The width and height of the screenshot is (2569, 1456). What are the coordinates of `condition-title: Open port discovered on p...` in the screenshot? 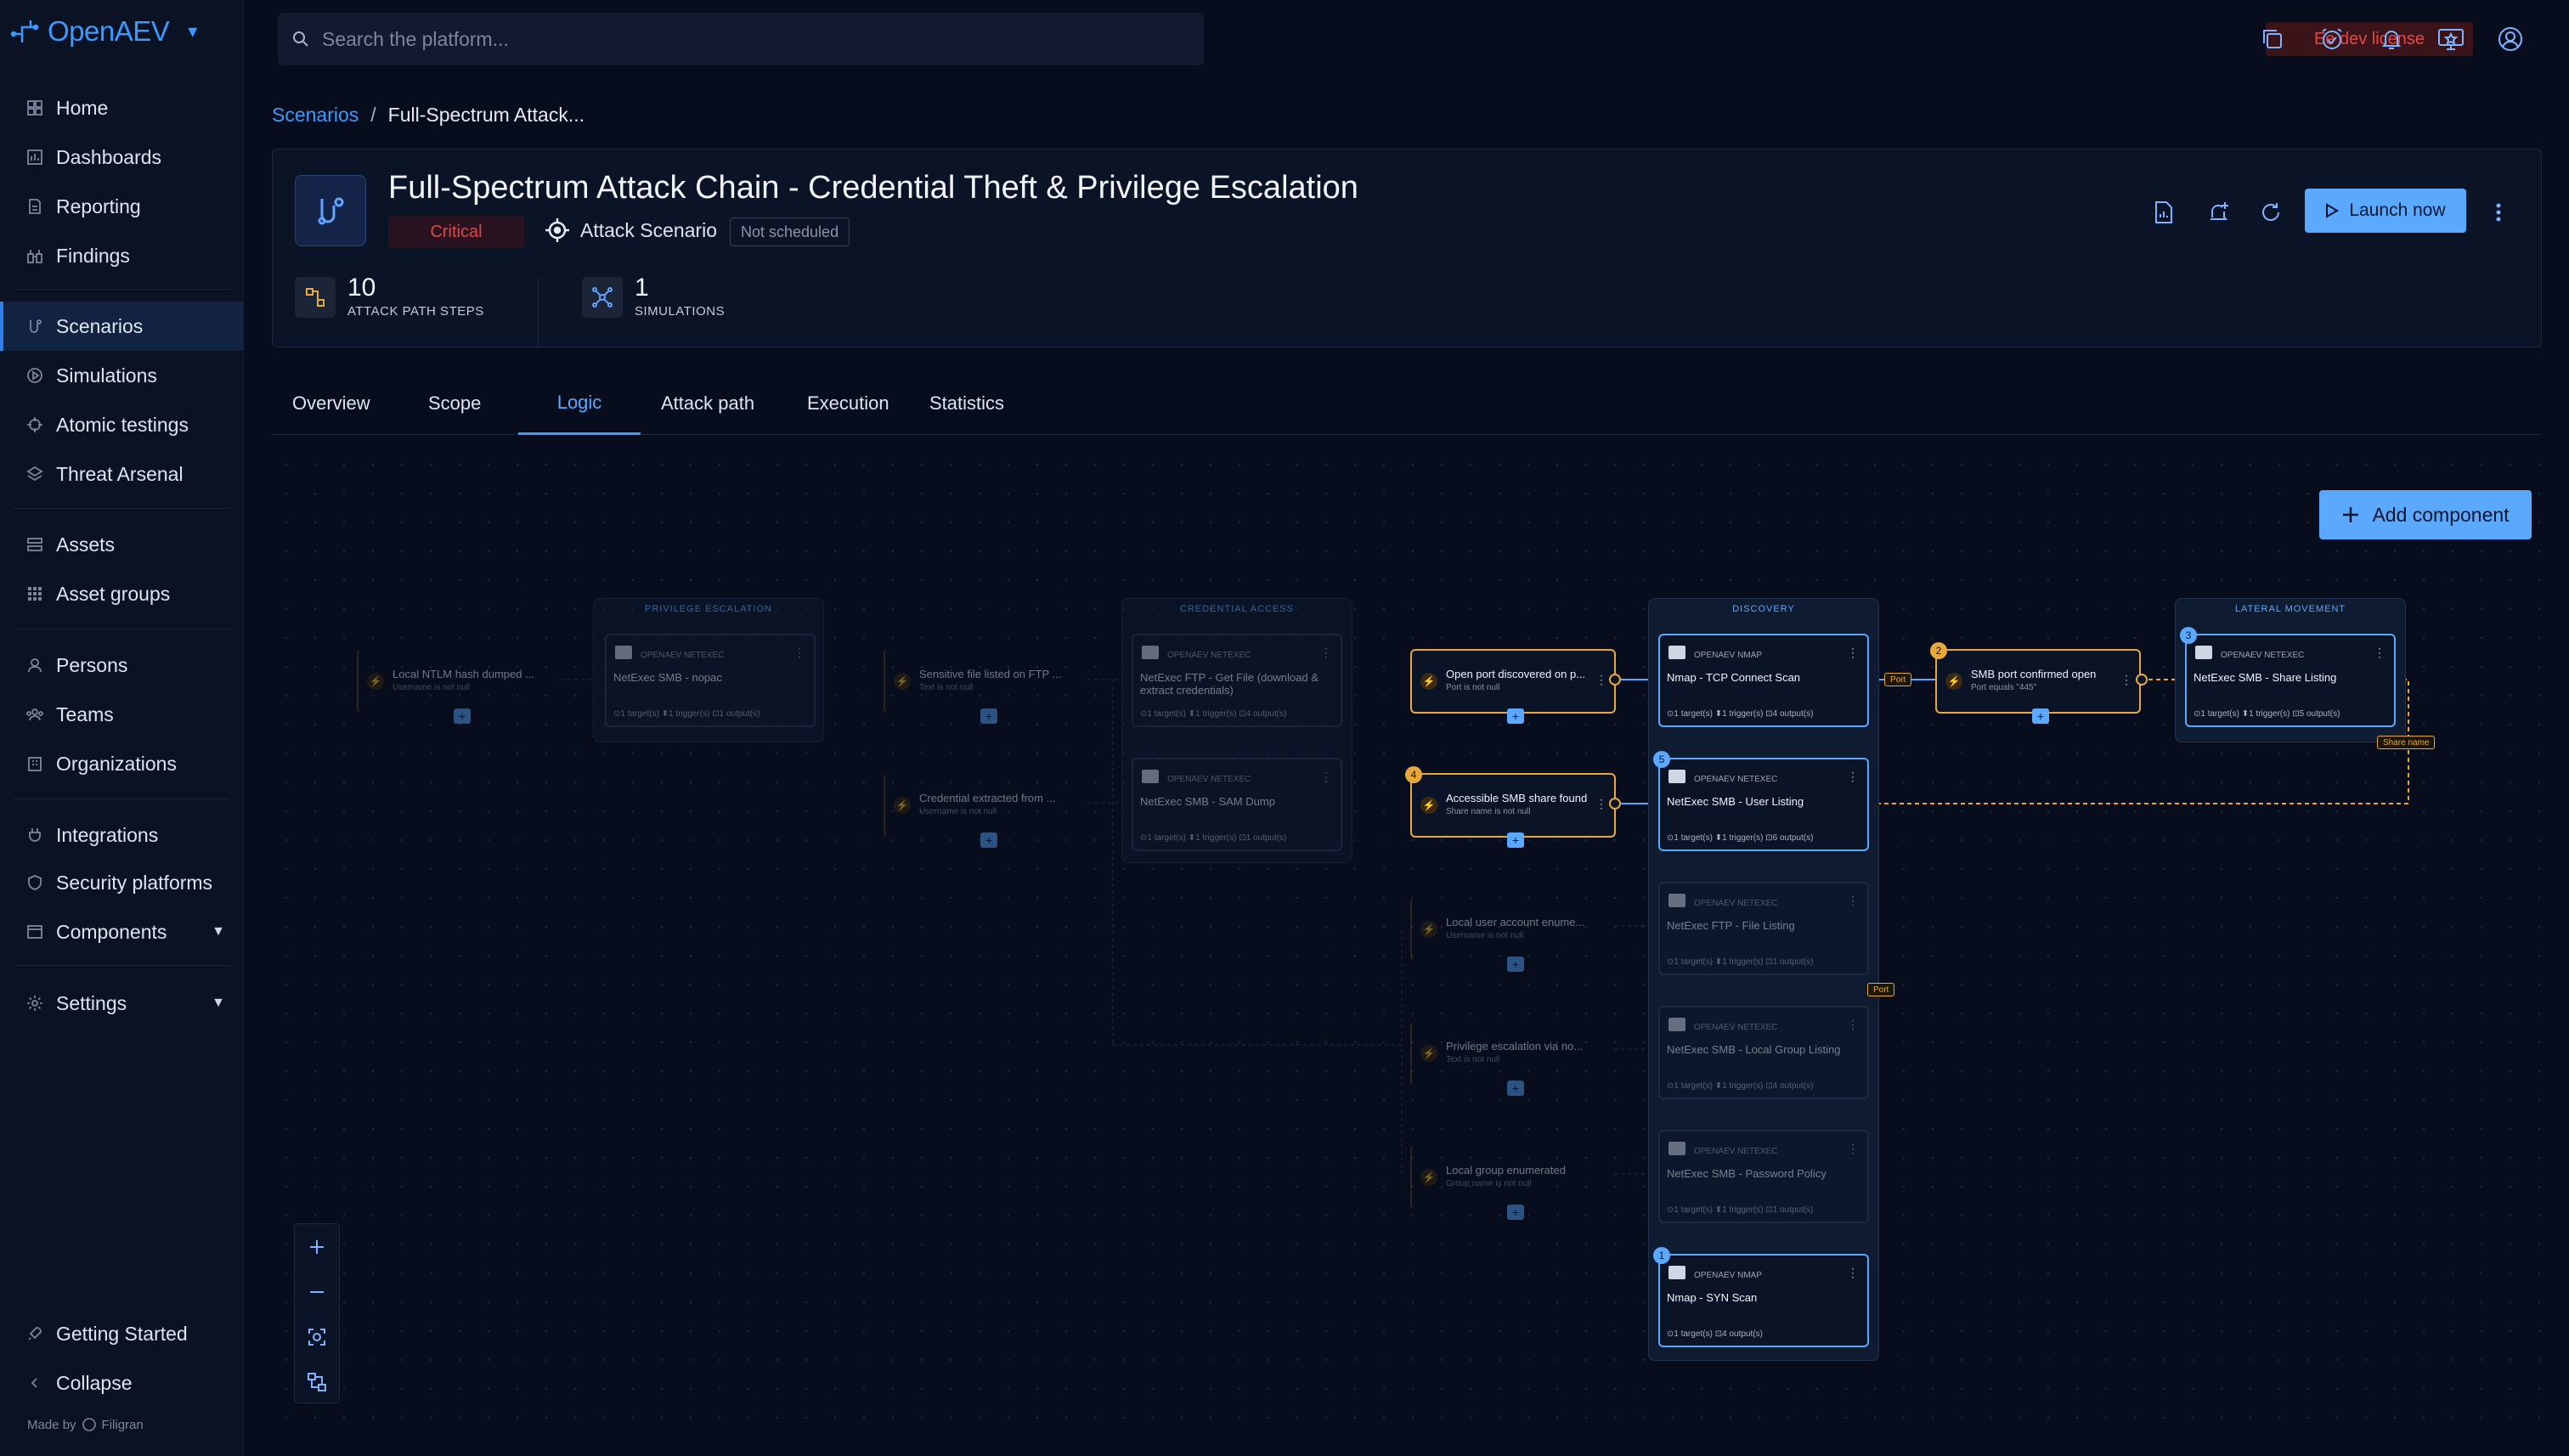 It's located at (1516, 674).